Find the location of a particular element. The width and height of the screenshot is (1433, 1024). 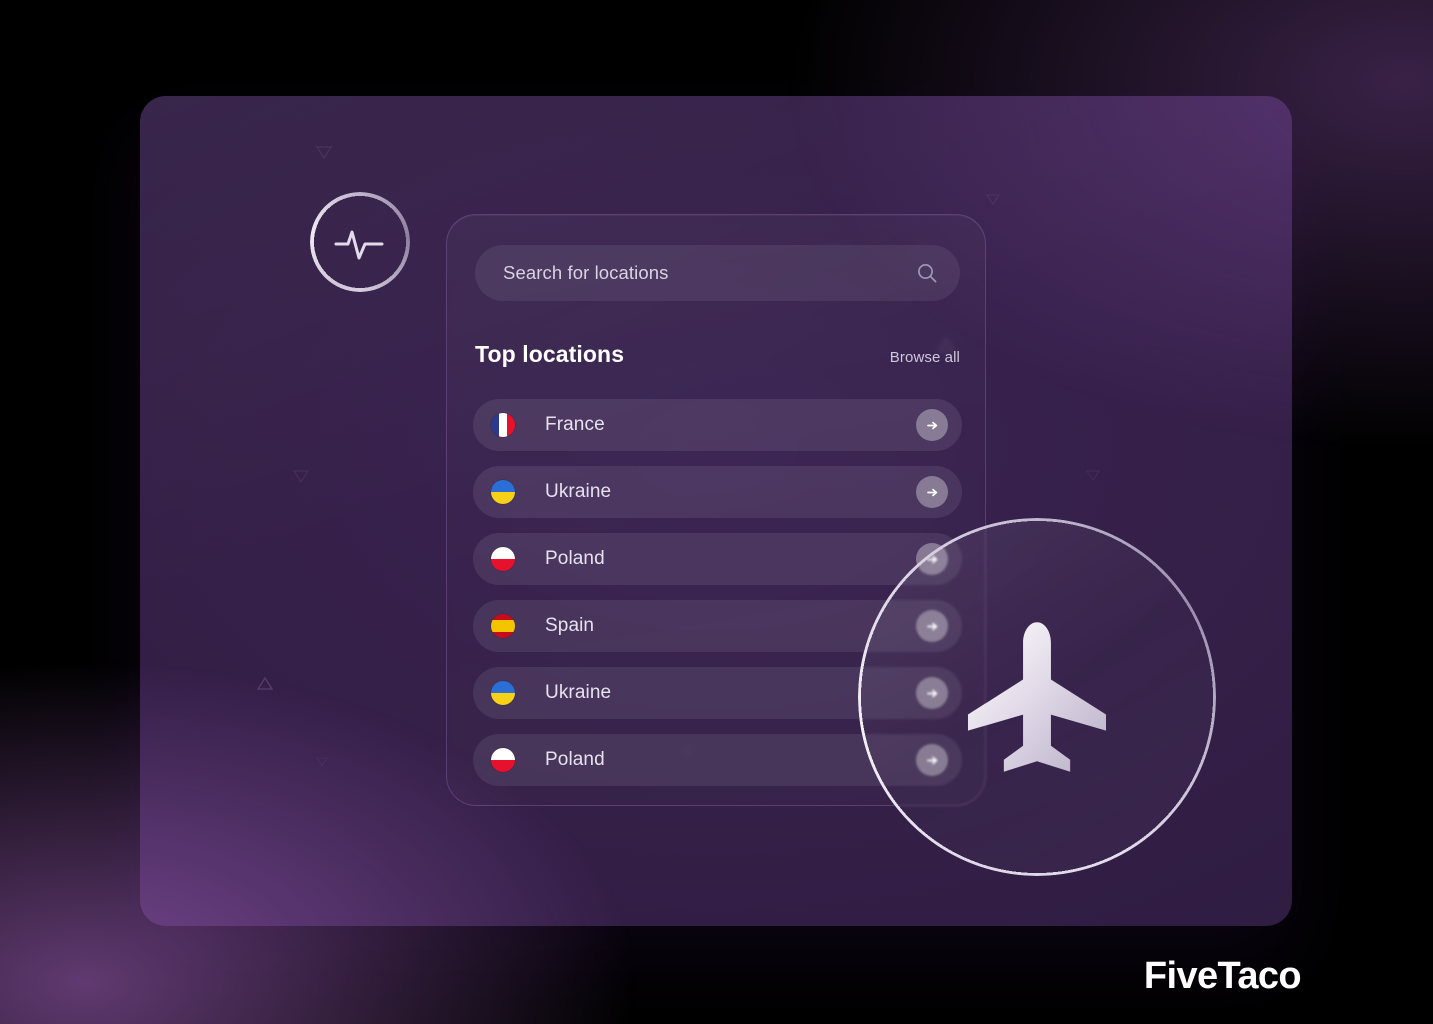

pulse-activity-icon is located at coordinates (359, 245).